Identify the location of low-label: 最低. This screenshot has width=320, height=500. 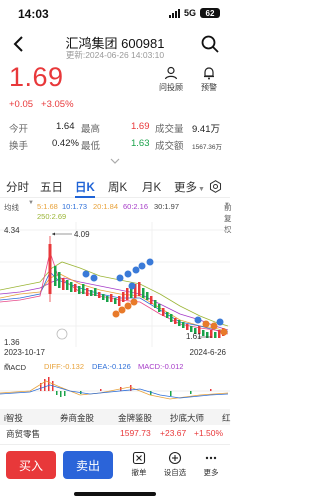
(91, 146).